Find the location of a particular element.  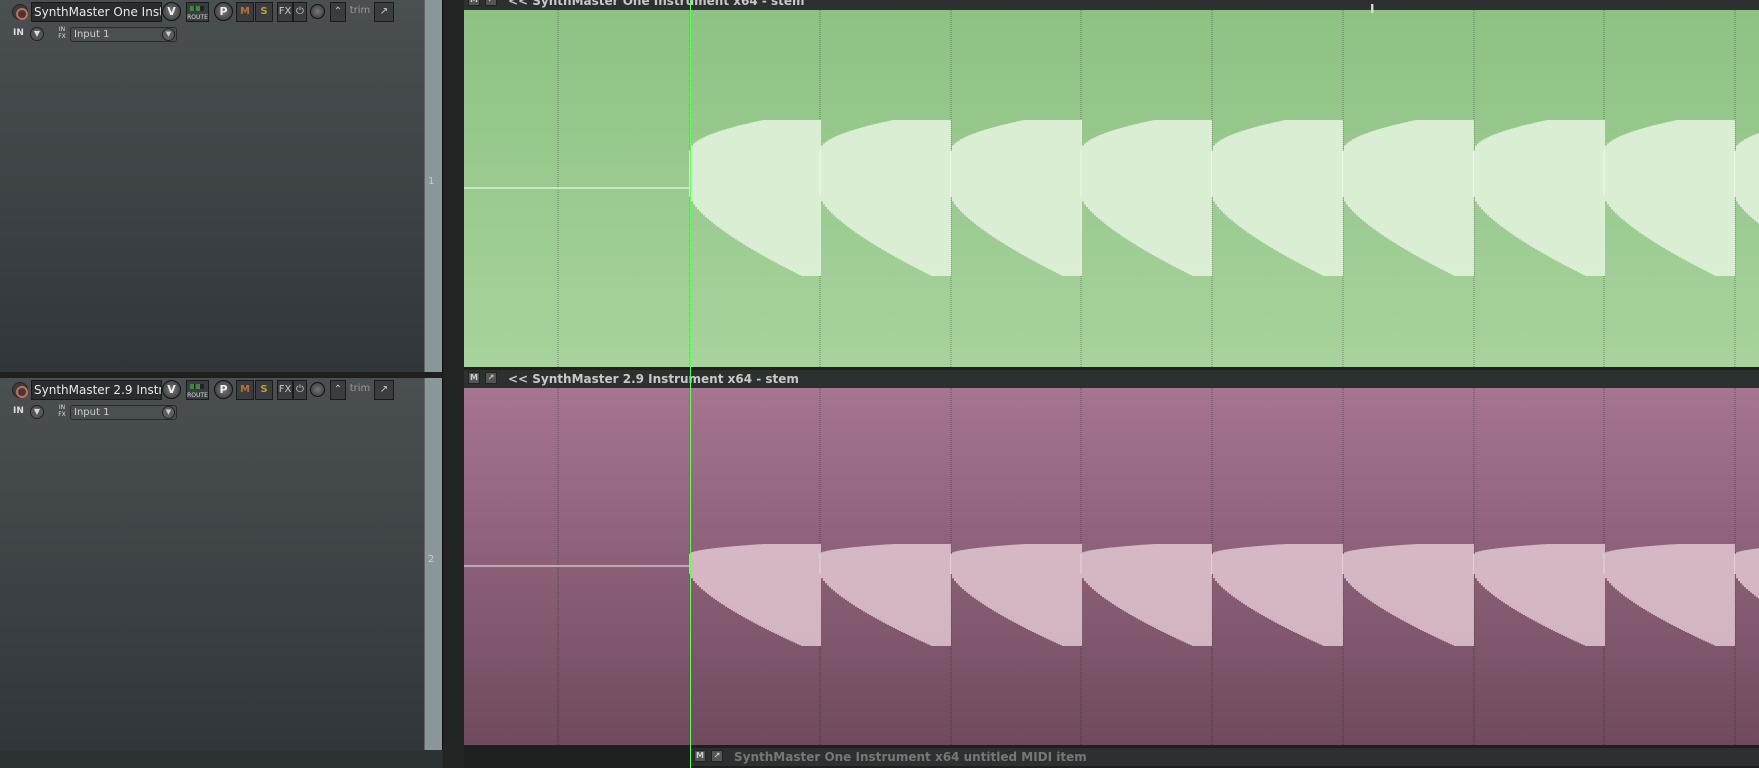

text-cursor-icon: I is located at coordinates (1372, 9).